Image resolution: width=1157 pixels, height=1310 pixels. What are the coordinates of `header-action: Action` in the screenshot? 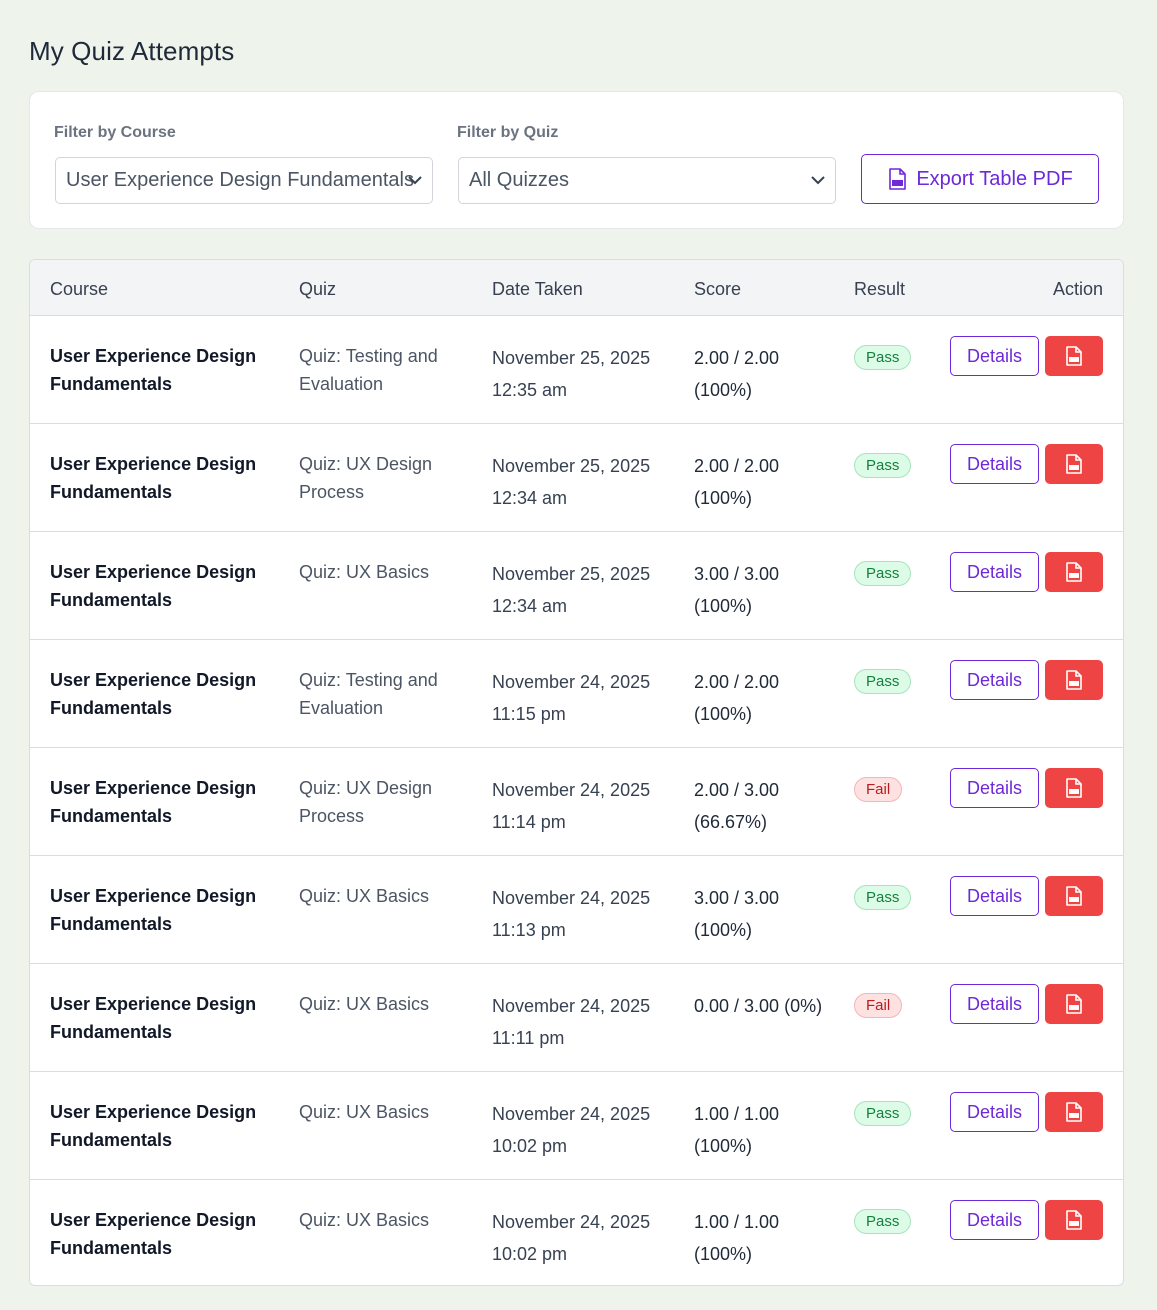 It's located at (1077, 289).